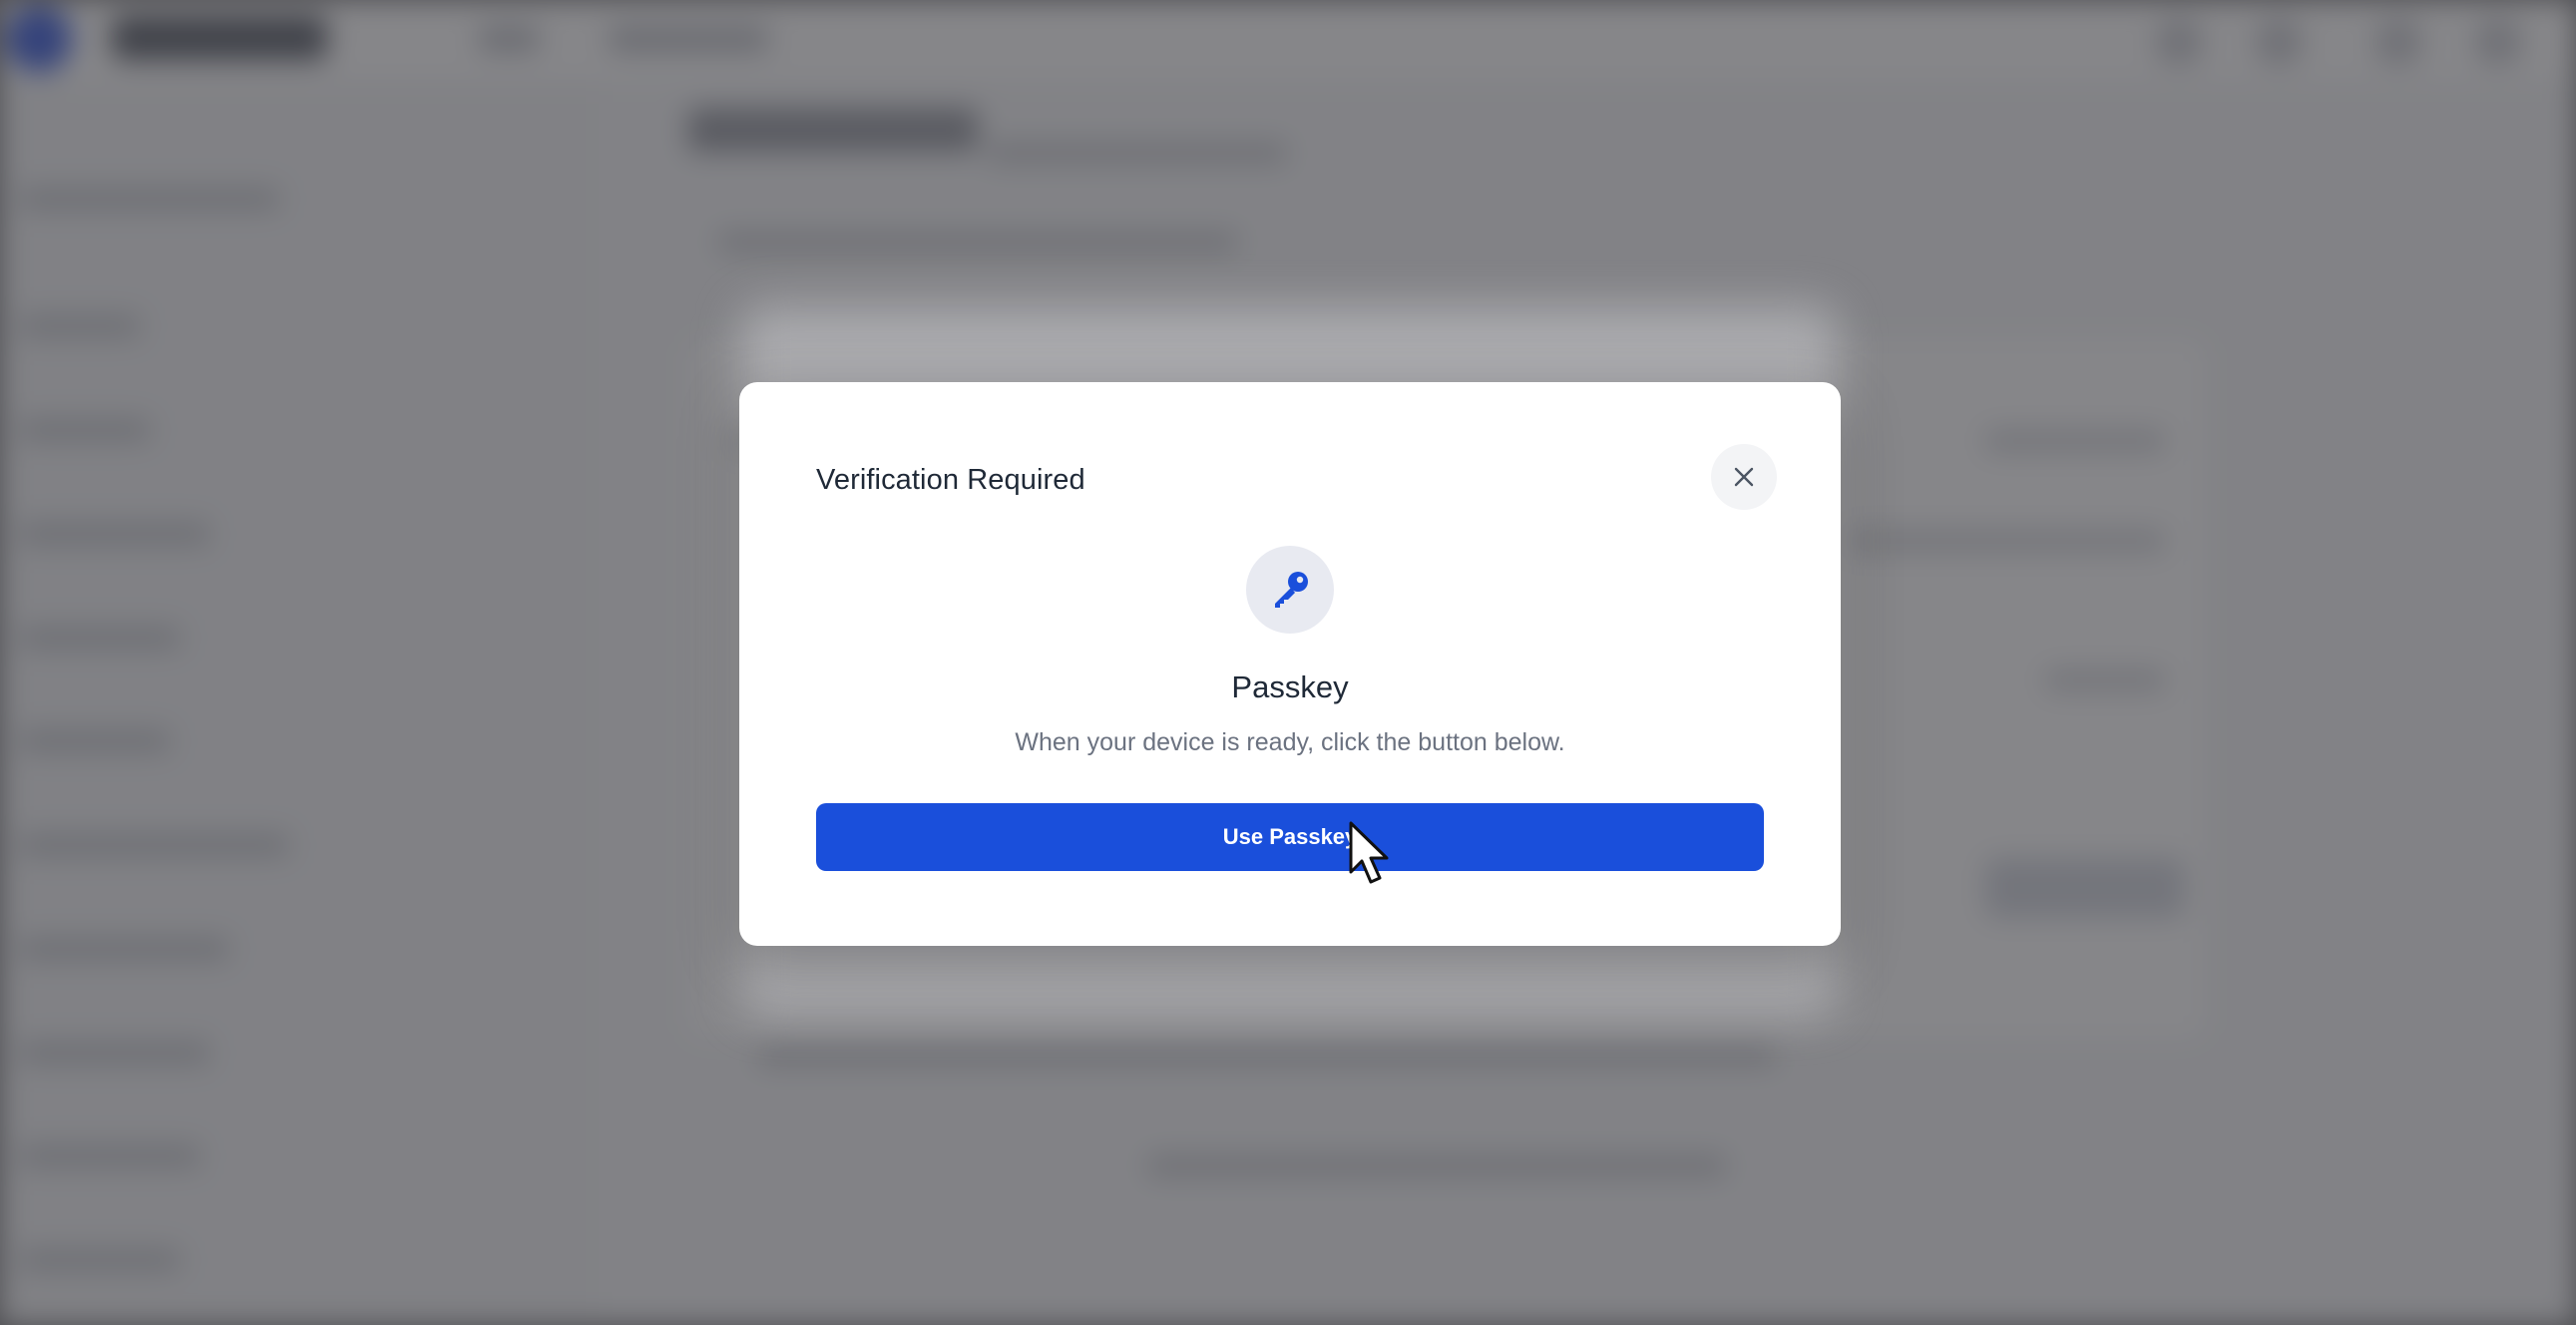  I want to click on close-icon, so click(1744, 477).